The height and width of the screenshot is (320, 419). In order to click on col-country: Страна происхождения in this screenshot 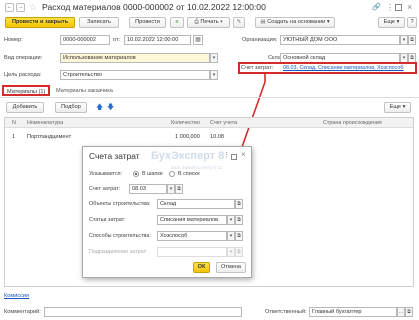, I will do `click(352, 123)`.